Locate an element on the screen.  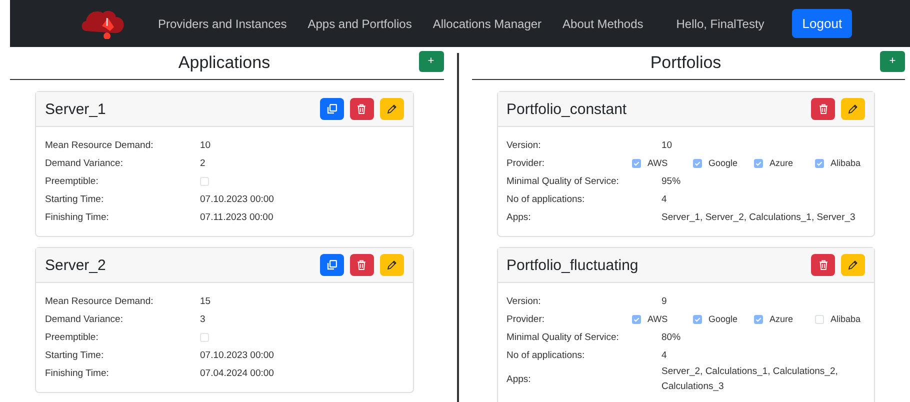
greeting-text: Hello, FinalTesty is located at coordinates (720, 23).